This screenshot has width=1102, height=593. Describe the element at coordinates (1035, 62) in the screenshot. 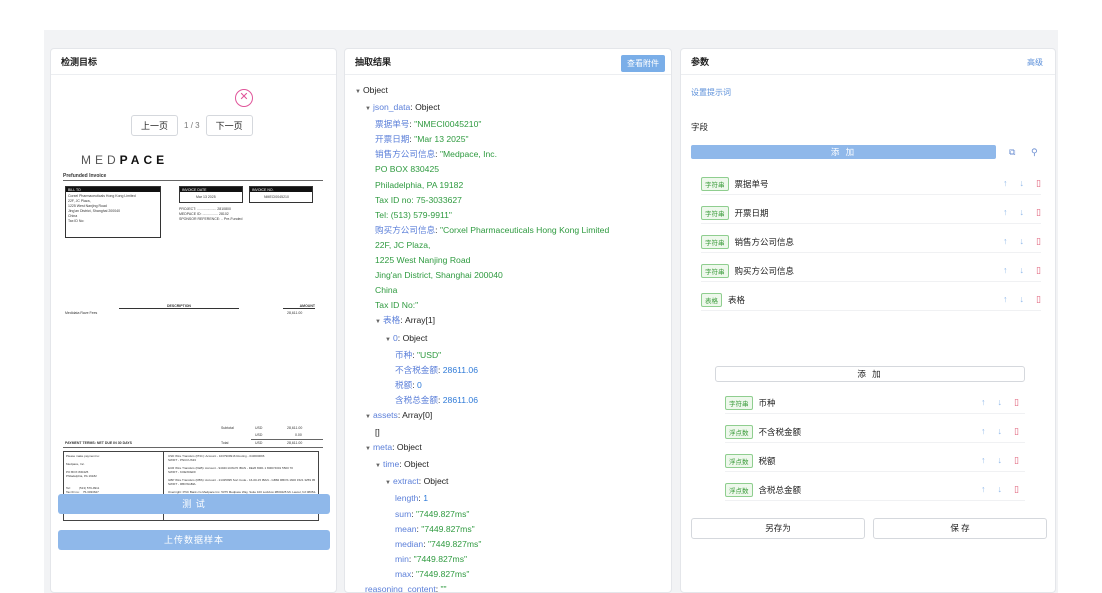

I see `advanced-link: 高级` at that location.